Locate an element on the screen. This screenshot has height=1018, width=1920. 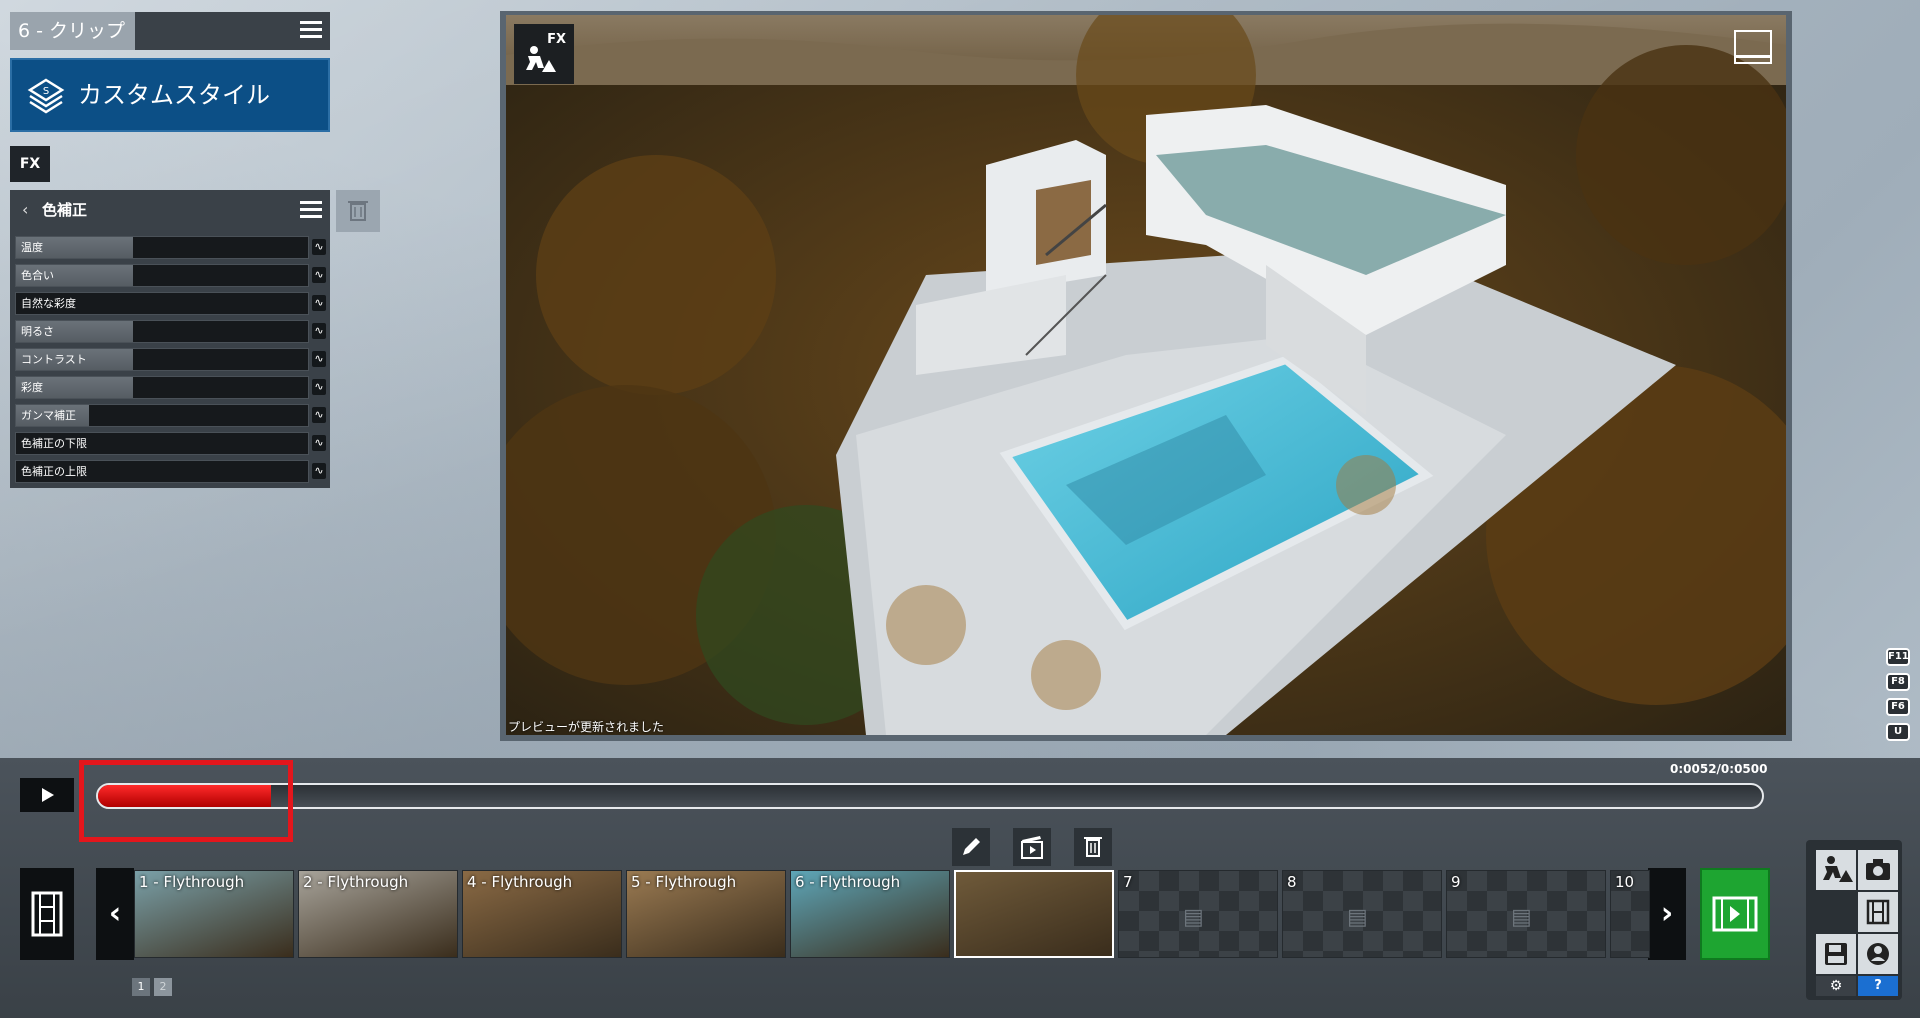
live-sync-icon is located at coordinates (1878, 954).